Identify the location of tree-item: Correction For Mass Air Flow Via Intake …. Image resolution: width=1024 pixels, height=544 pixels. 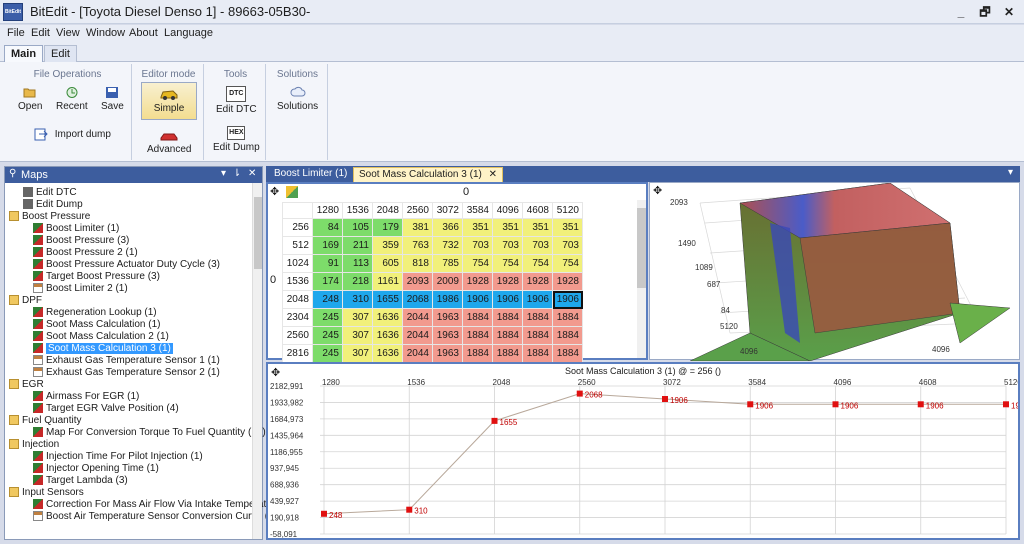
(145, 505).